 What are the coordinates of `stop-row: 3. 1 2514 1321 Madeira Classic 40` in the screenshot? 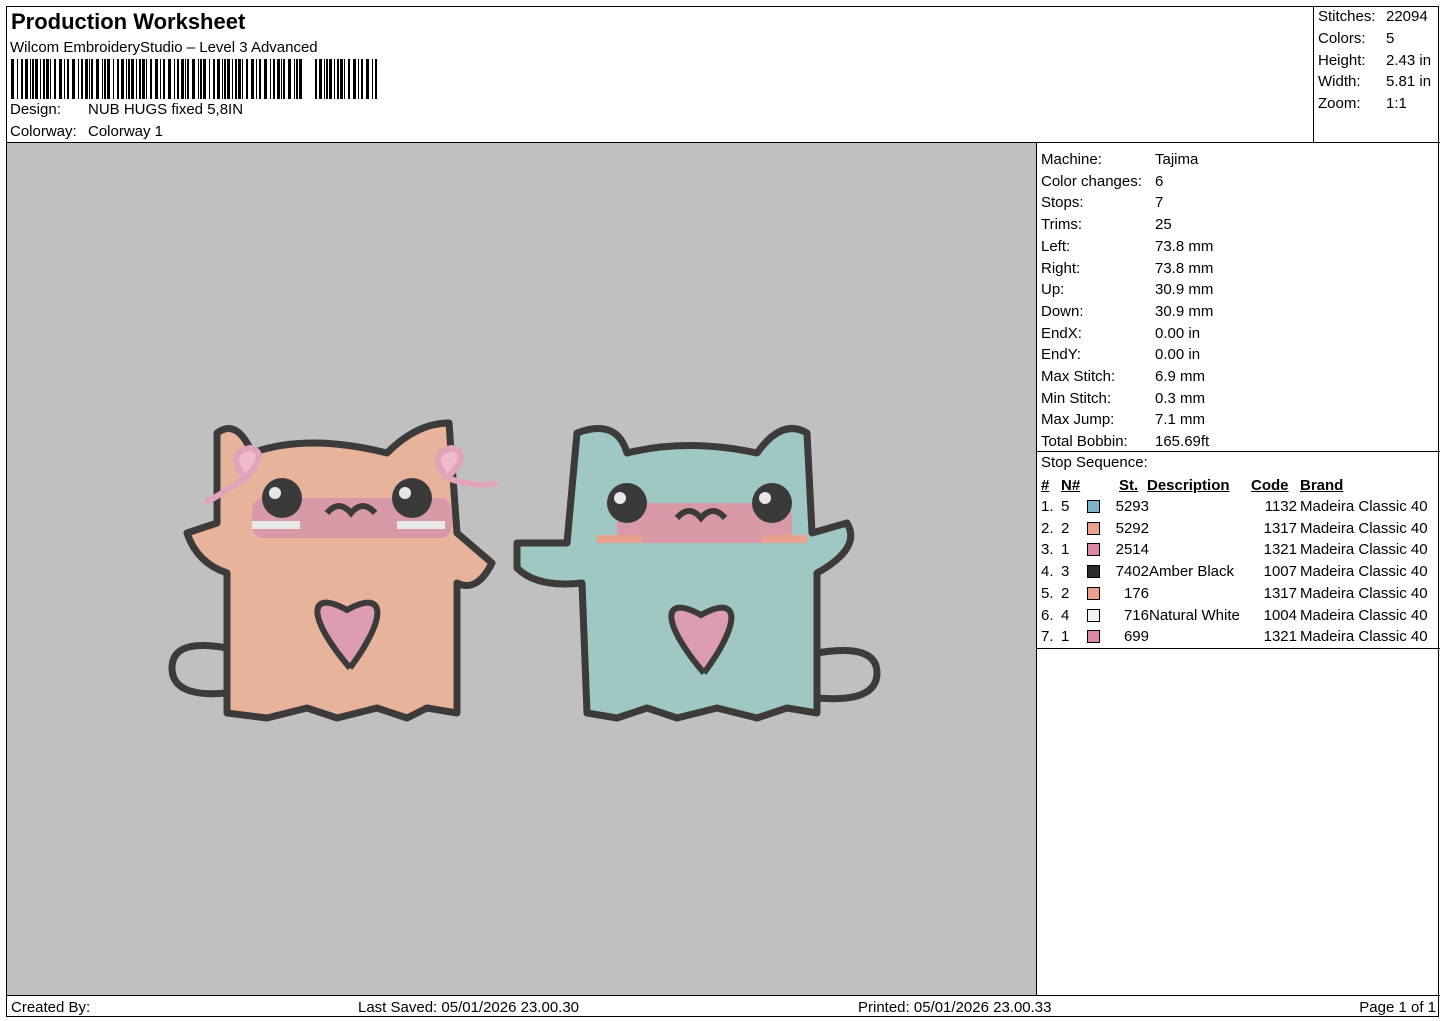 It's located at (1238, 549).